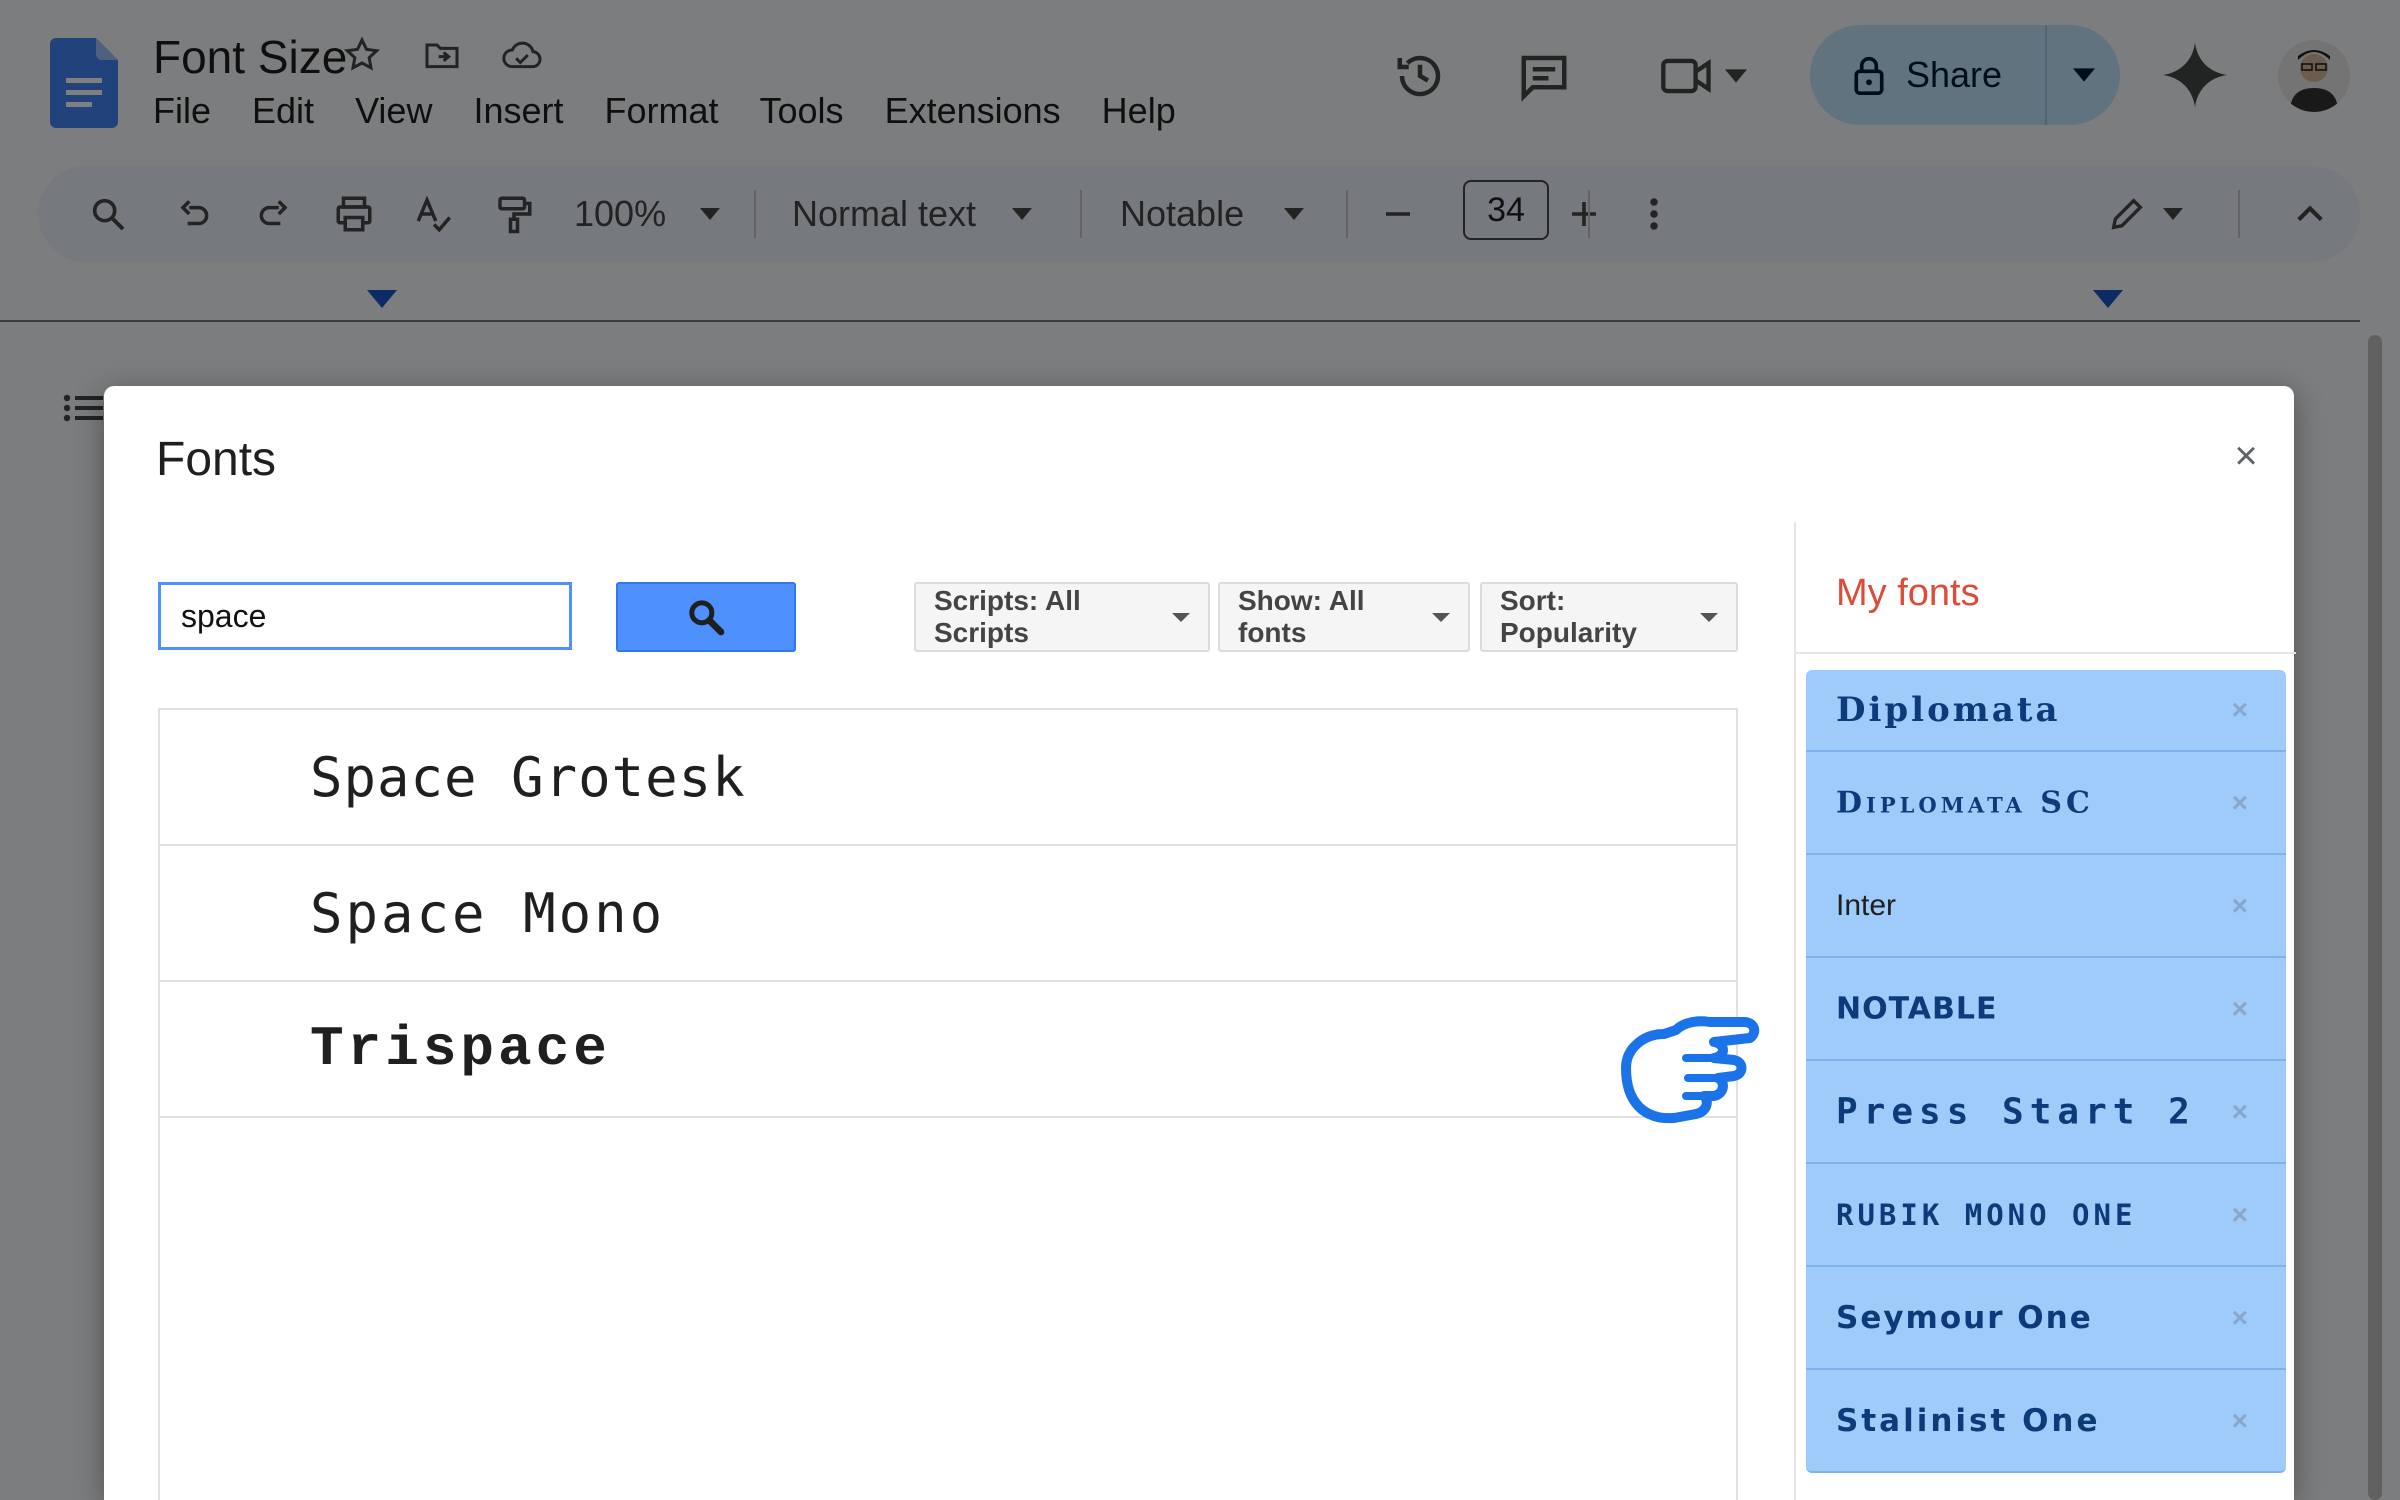  I want to click on my-font-label: Diplomata, so click(1948, 710).